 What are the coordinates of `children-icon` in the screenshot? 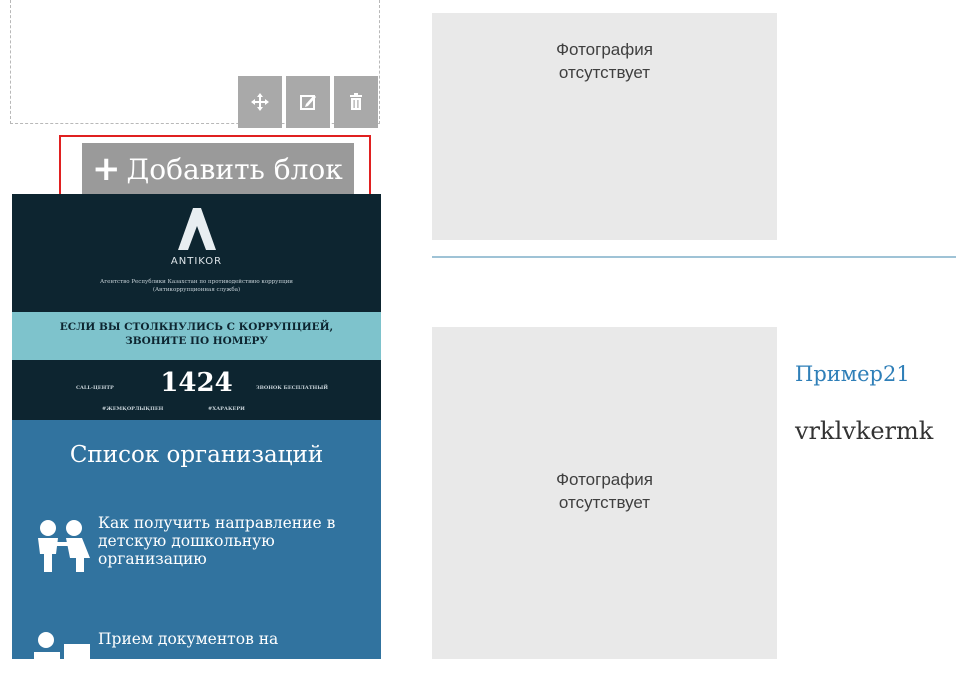 It's located at (64, 546).